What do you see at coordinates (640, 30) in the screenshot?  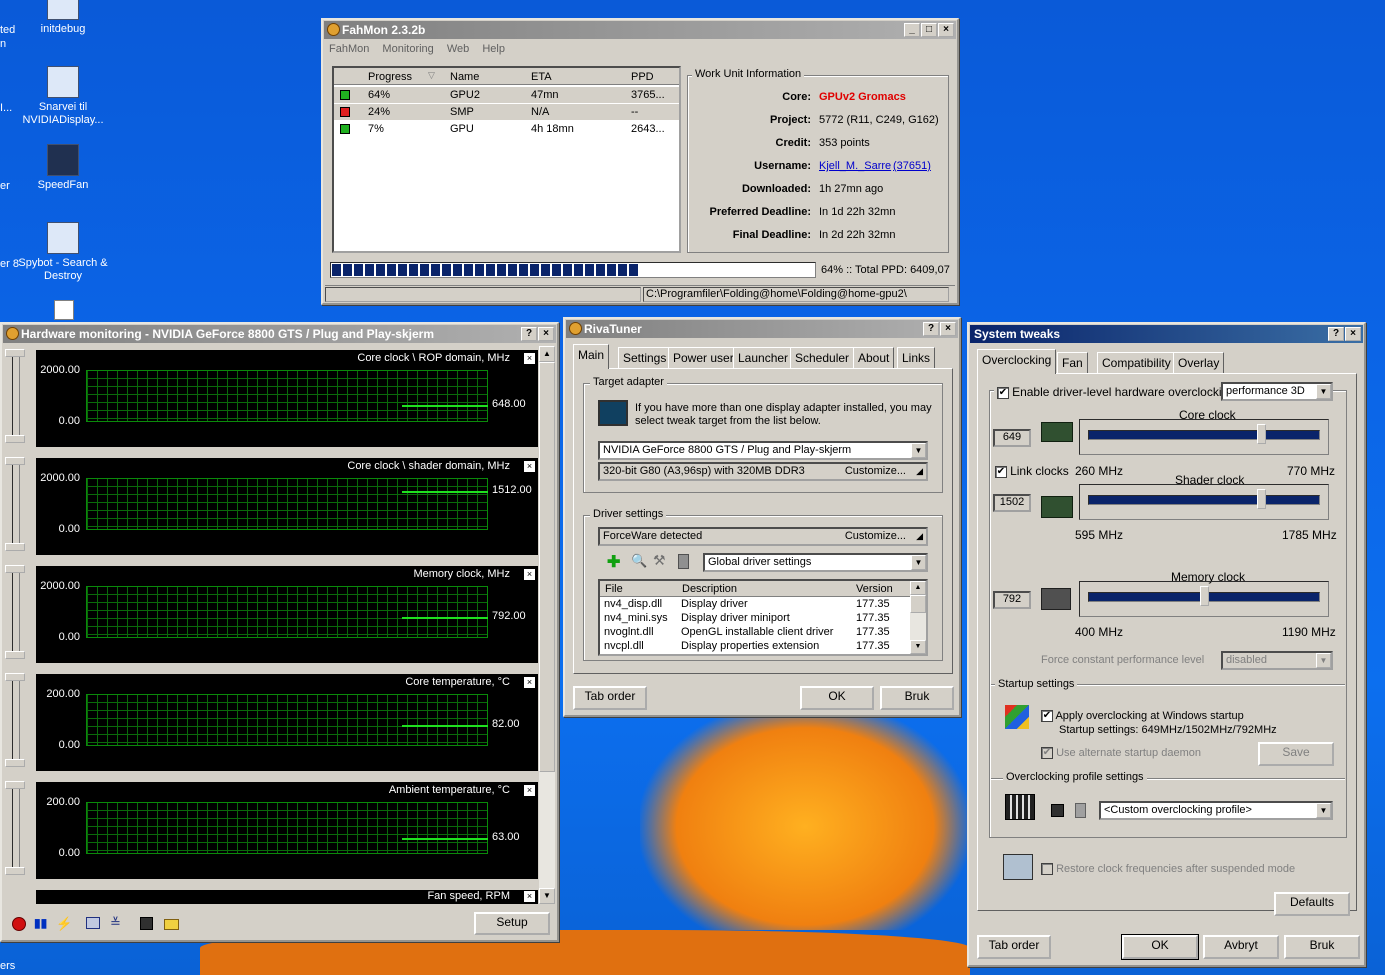 I see `fahmon-titlebar: FahMon 2.3.2b _ □ ×` at bounding box center [640, 30].